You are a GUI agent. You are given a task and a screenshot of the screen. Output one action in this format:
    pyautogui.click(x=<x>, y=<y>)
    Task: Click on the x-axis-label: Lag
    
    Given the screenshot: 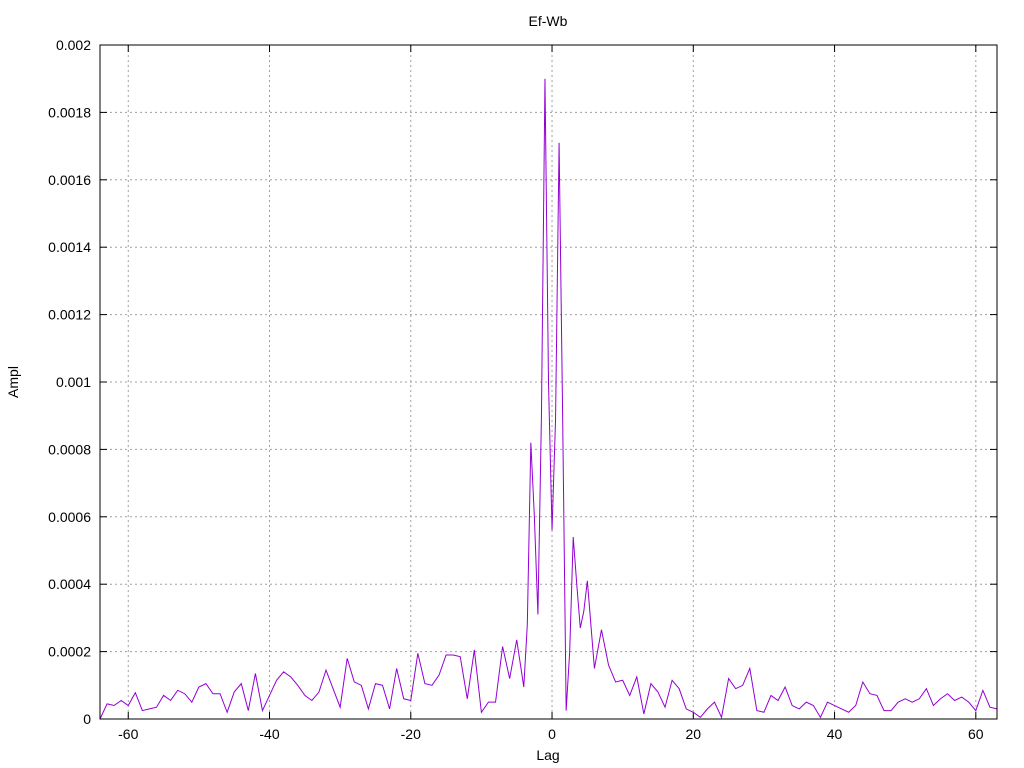 What is the action you would take?
    pyautogui.click(x=547, y=755)
    